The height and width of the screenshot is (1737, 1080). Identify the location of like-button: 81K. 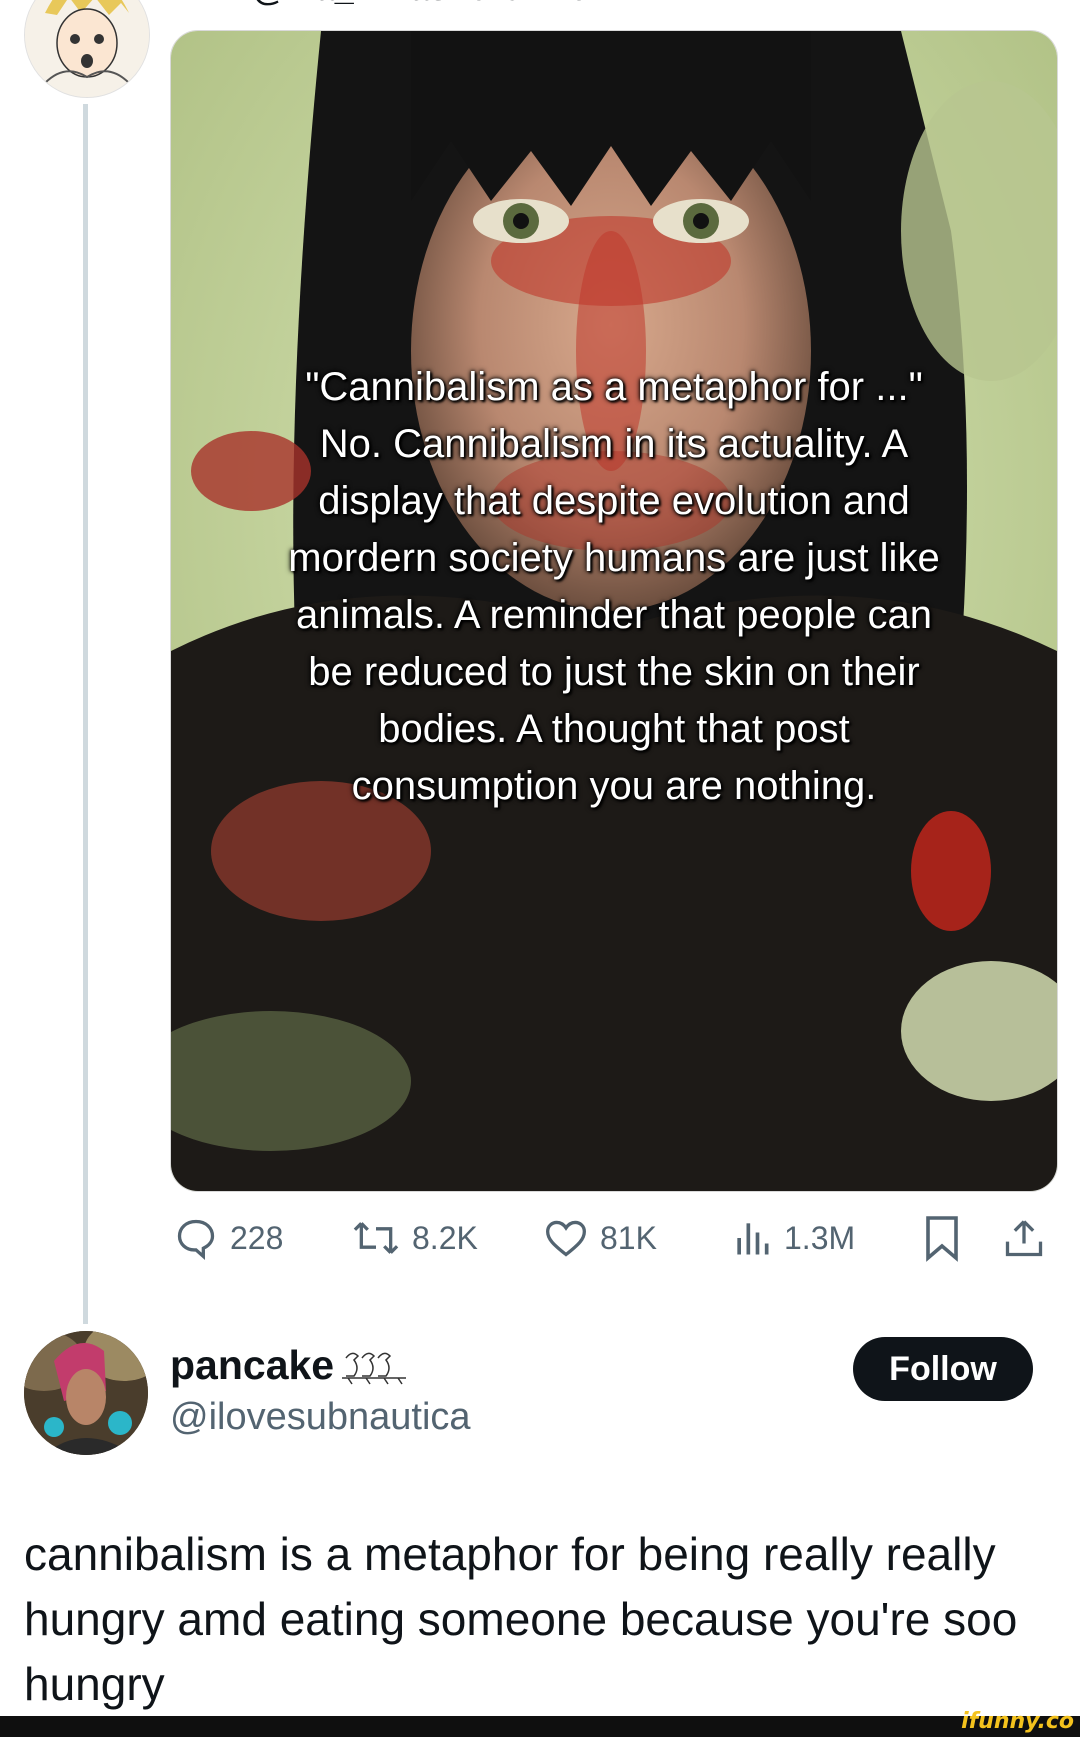
(600, 1238).